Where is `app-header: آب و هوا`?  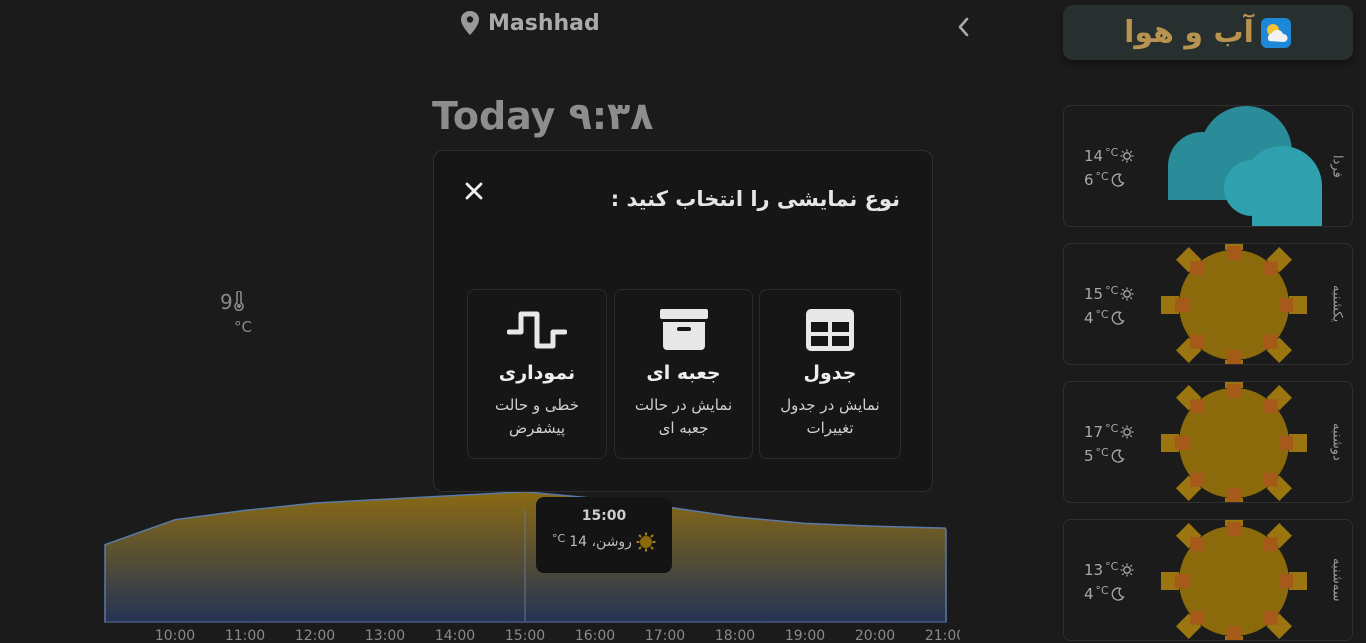 app-header: آب و هوا is located at coordinates (1208, 32).